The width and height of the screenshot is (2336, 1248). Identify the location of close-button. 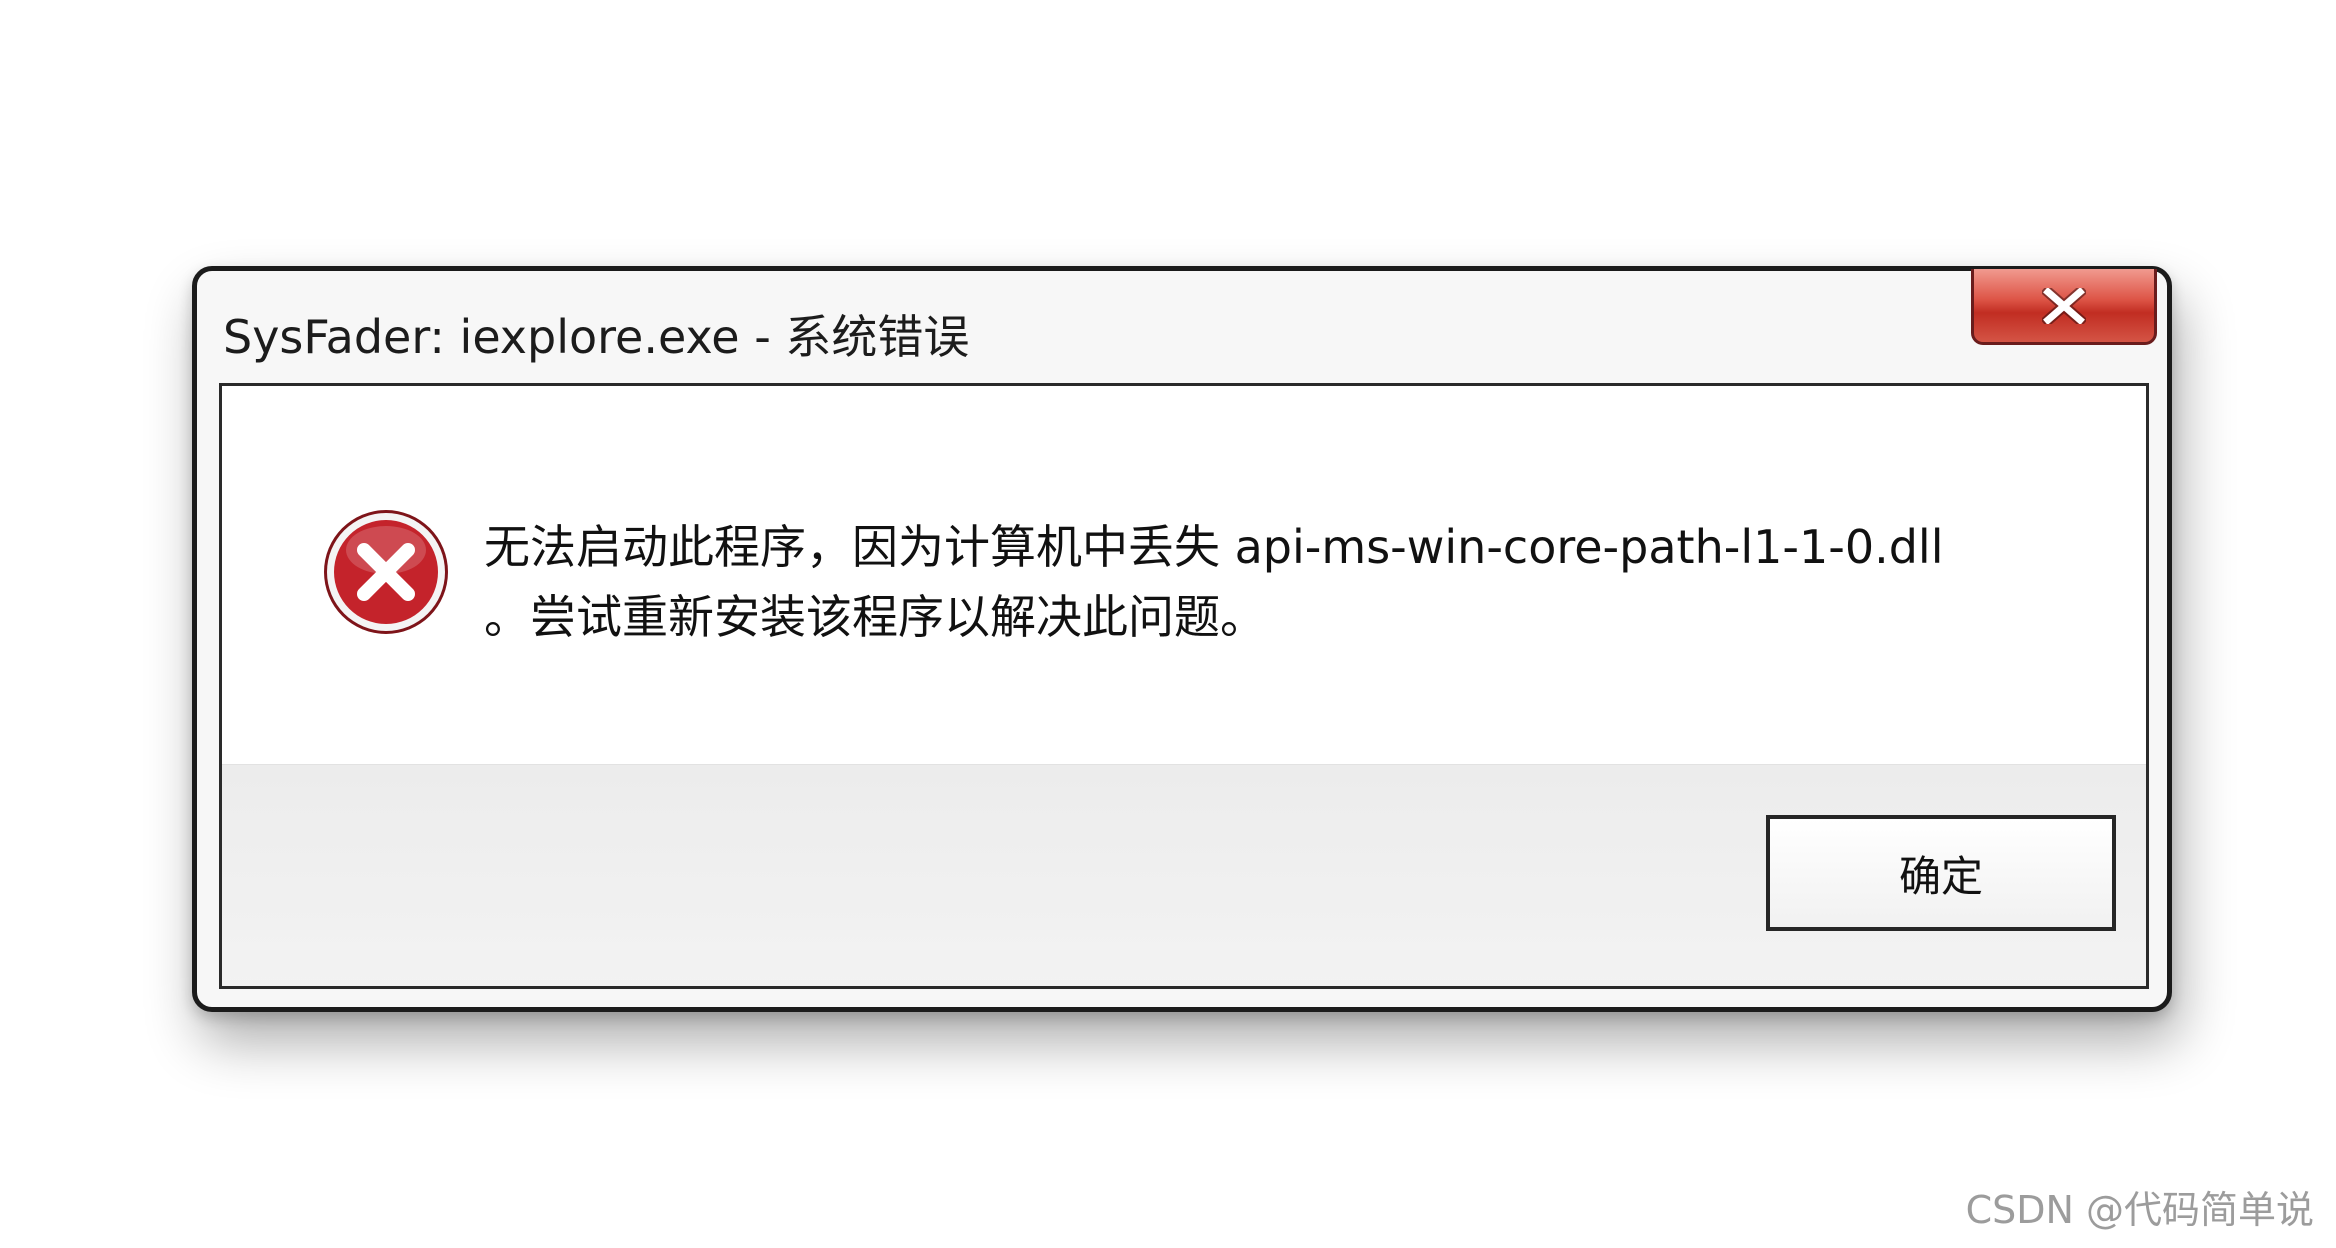
(2064, 307).